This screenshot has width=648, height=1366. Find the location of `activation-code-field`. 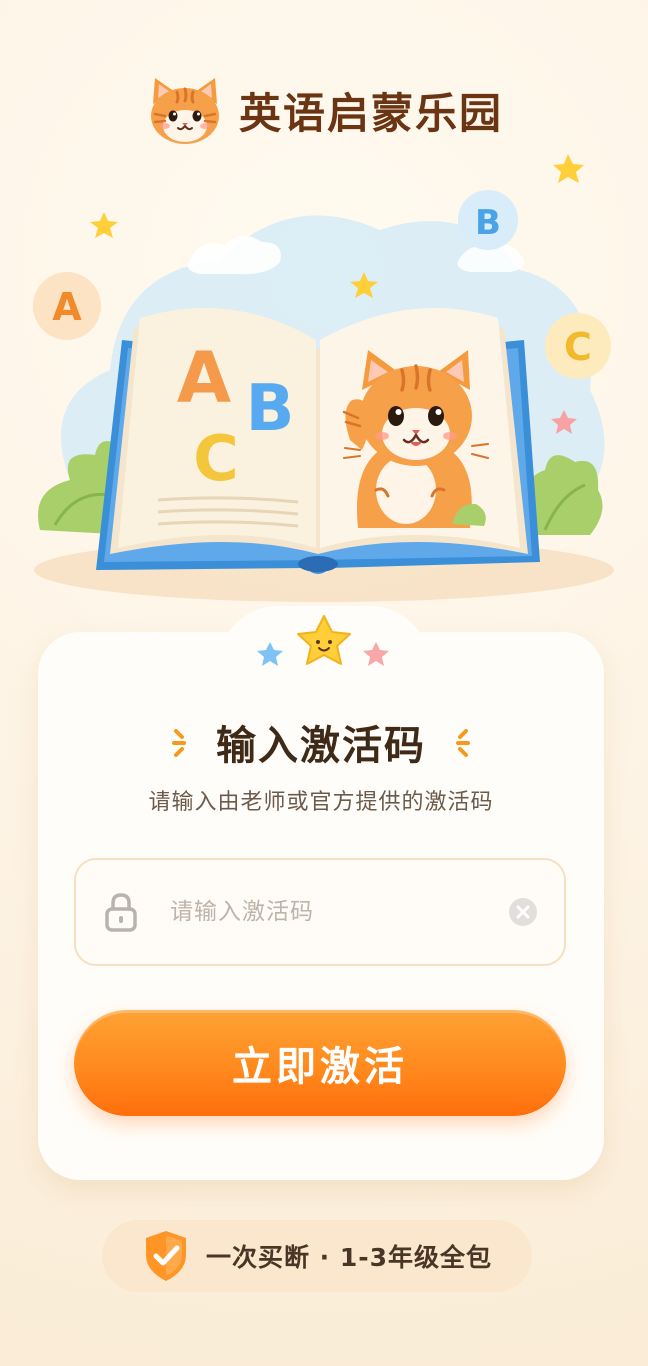

activation-code-field is located at coordinates (320, 912).